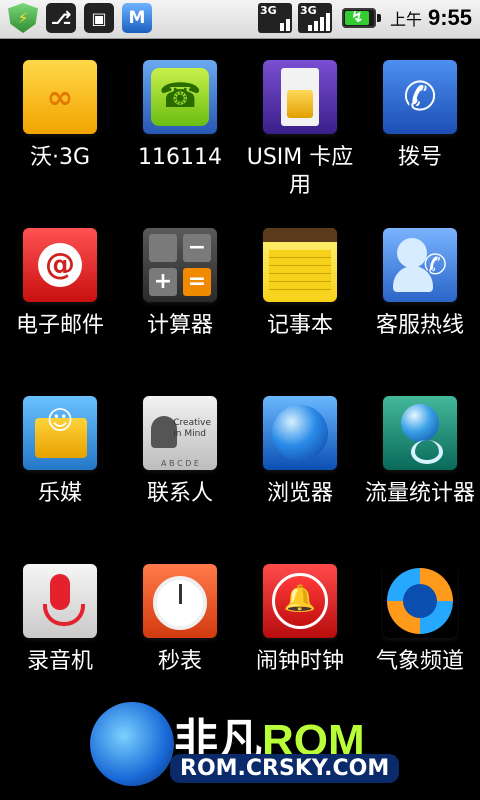 The image size is (480, 800). Describe the element at coordinates (361, 18) in the screenshot. I see `battery-charging-icon: ↯` at that location.